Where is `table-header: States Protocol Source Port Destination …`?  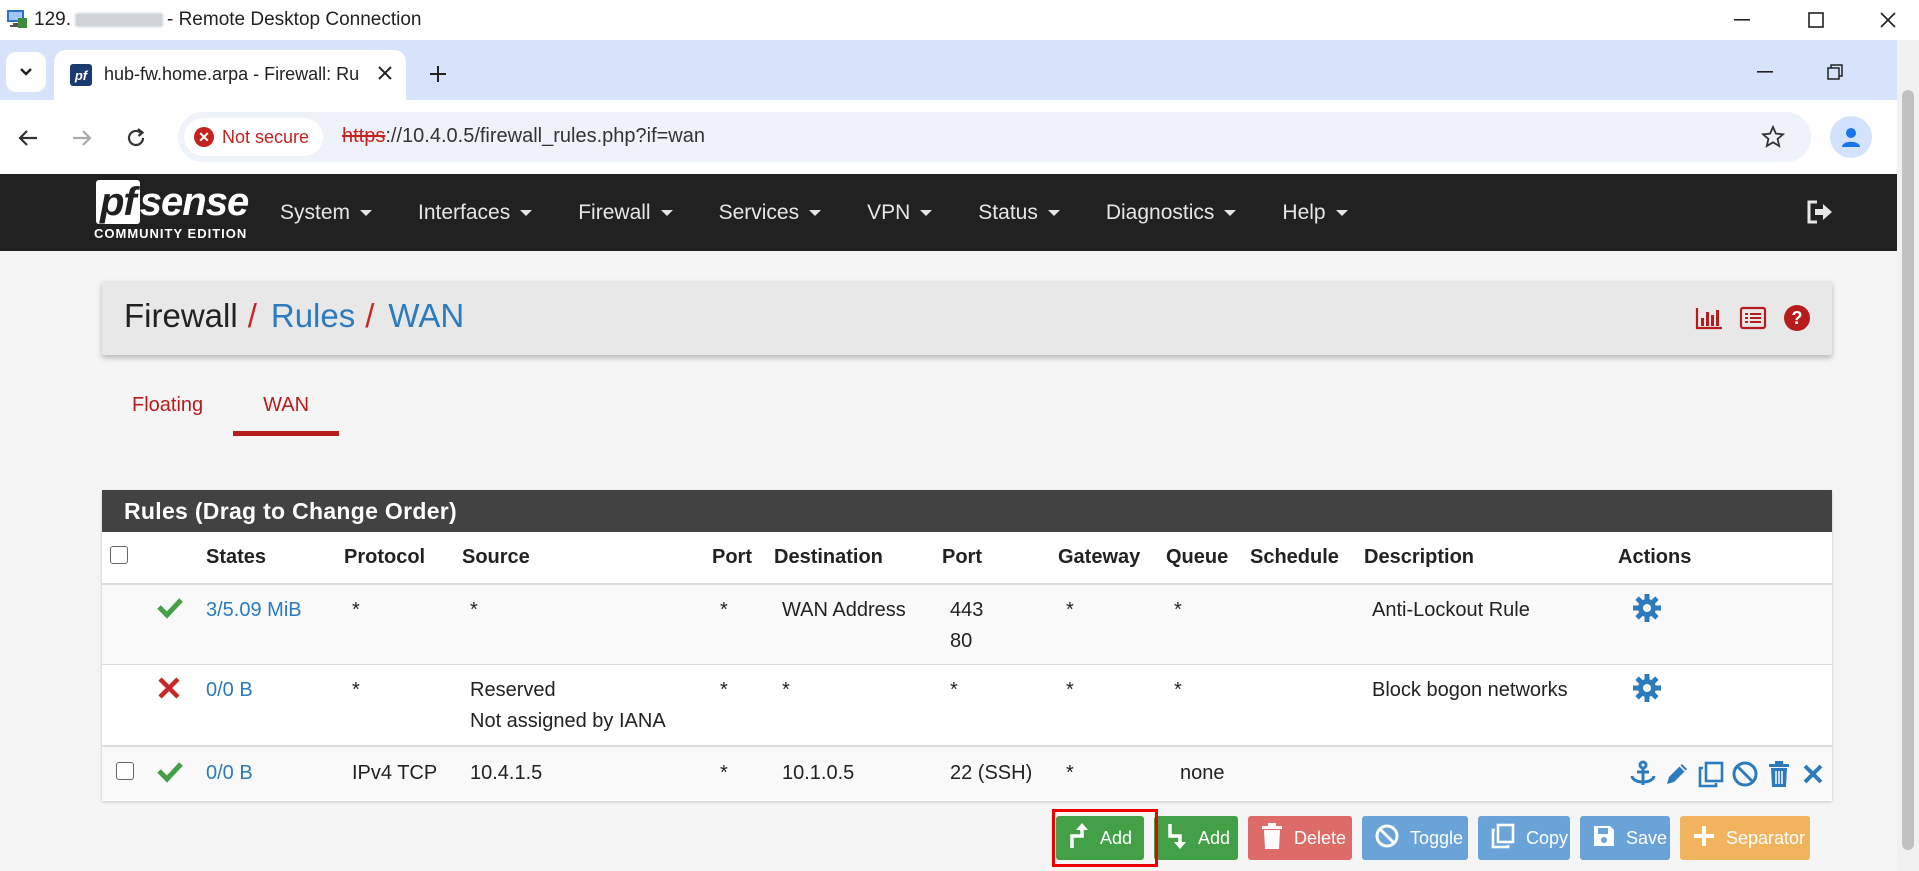 table-header: States Protocol Source Port Destination … is located at coordinates (967, 558).